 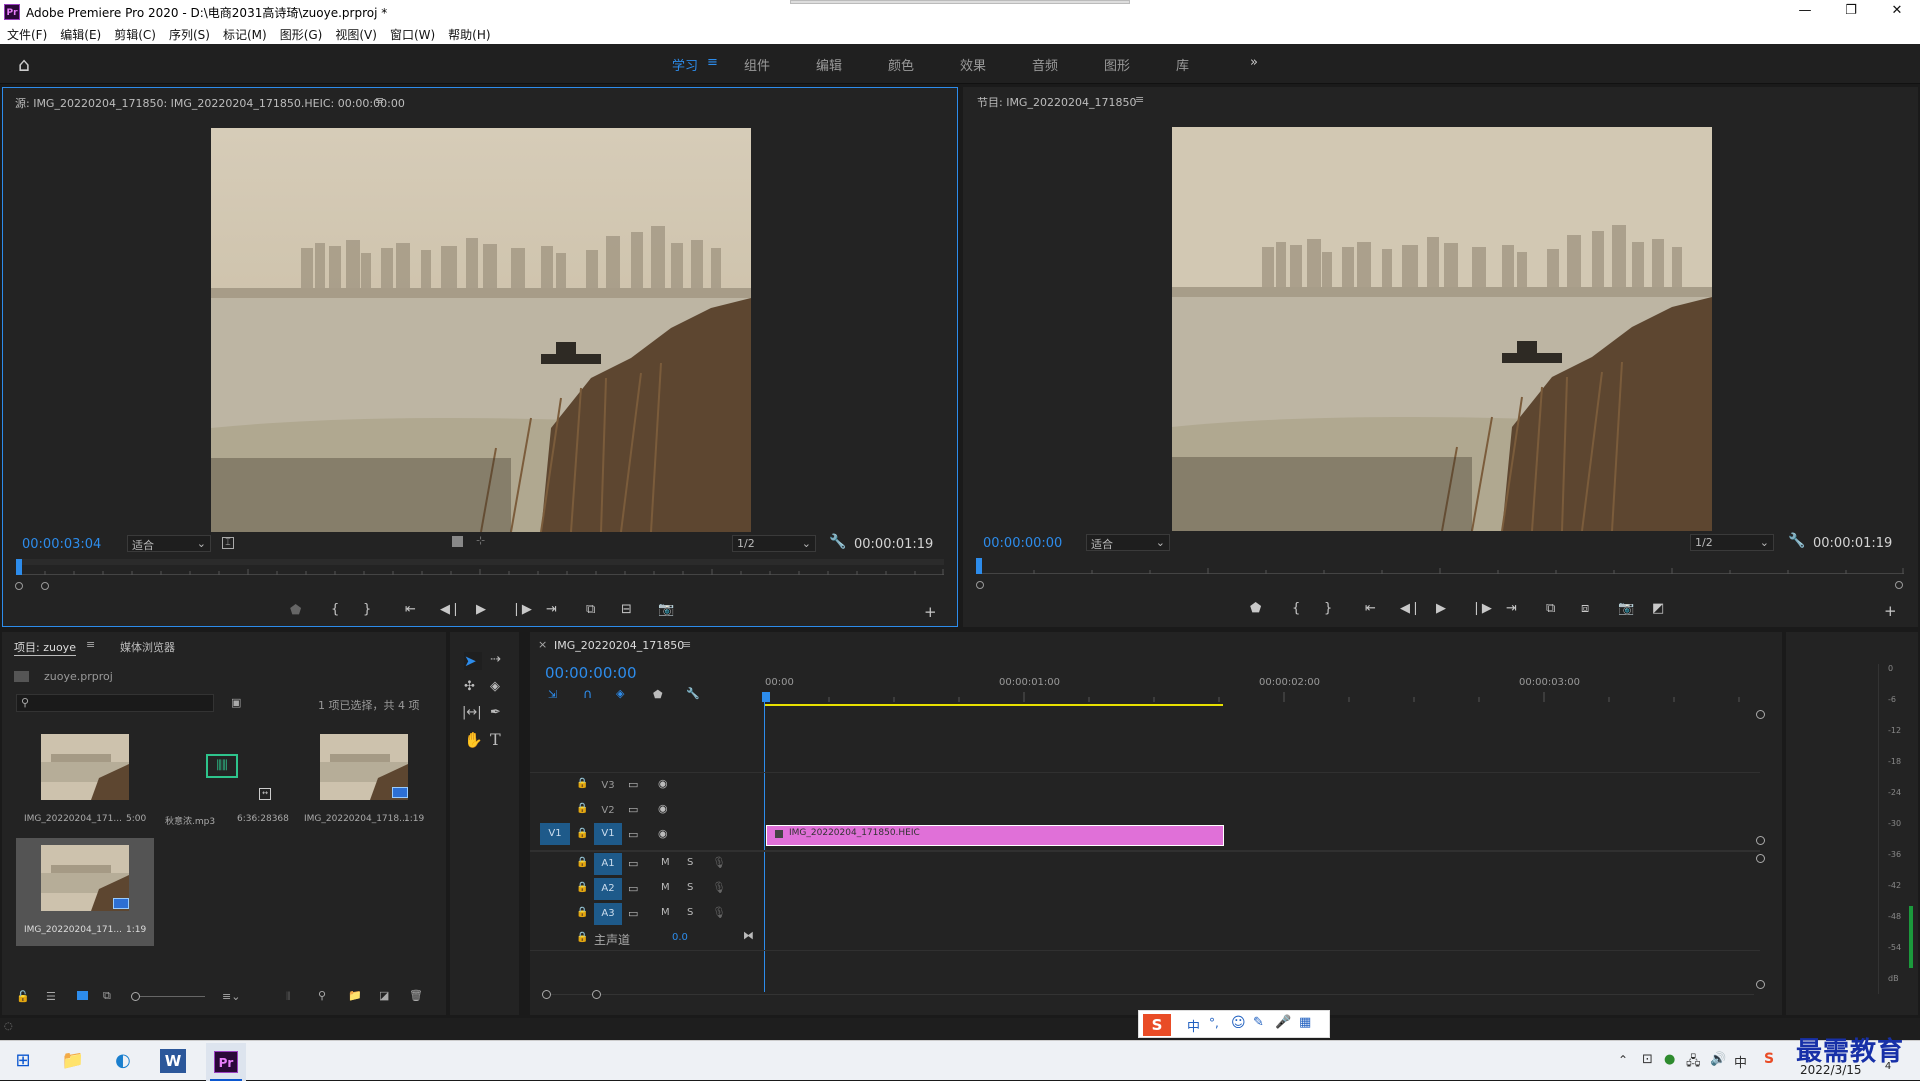 I want to click on work-area-bar, so click(x=994, y=705).